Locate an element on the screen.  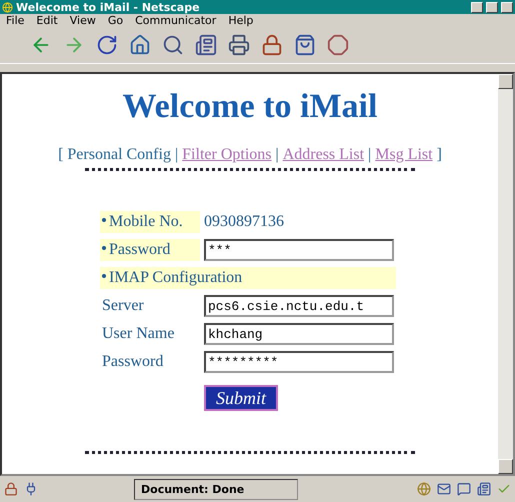
status-text: Document: Done is located at coordinates (216, 489).